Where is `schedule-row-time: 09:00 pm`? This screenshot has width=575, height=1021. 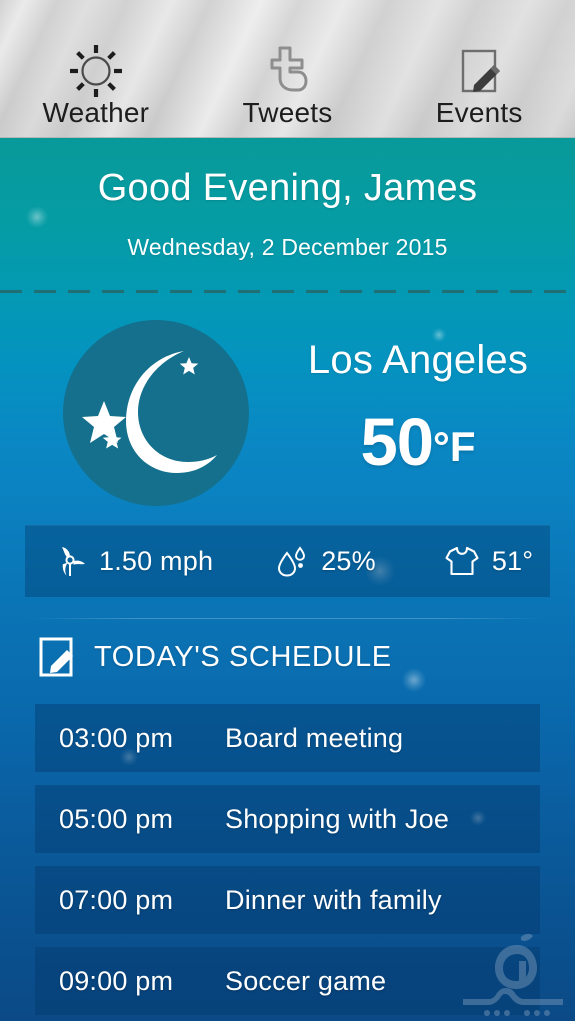
schedule-row-time: 09:00 pm is located at coordinates (116, 980).